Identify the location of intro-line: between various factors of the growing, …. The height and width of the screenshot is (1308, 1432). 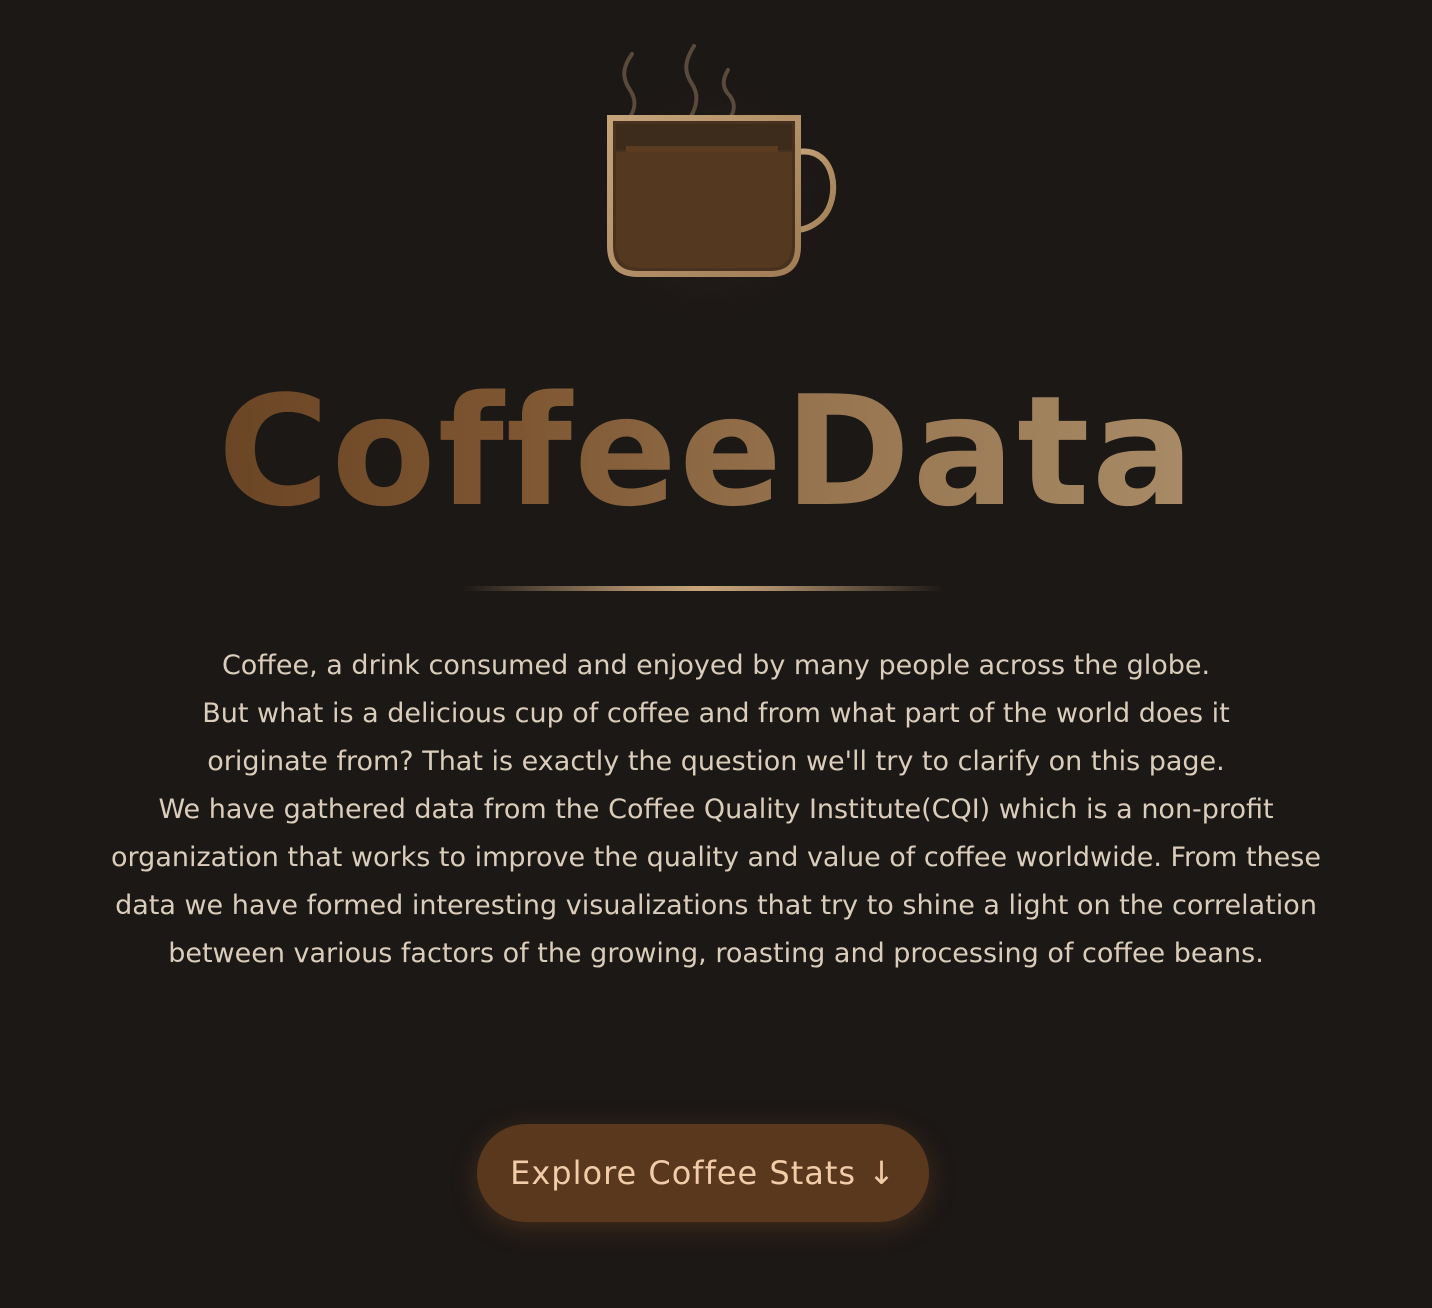
(716, 953).